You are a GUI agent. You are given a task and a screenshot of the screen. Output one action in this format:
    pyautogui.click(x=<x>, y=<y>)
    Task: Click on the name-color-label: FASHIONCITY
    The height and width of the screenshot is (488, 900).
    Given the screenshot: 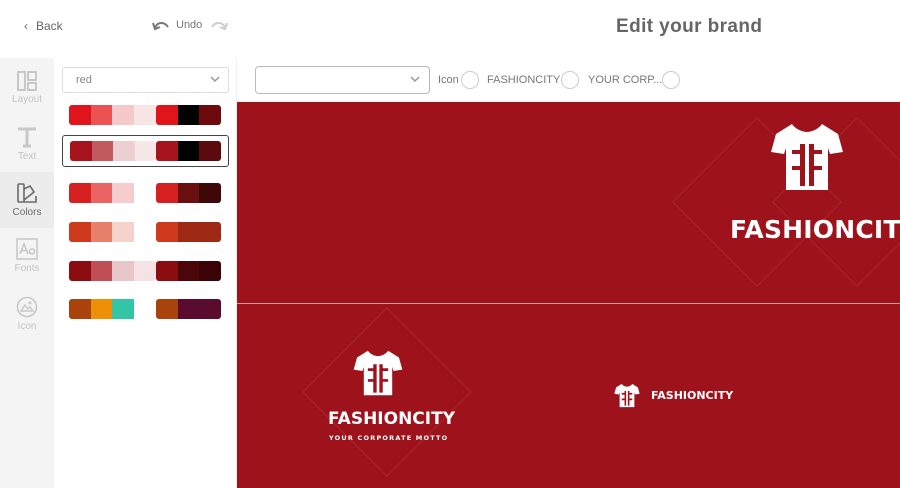 What is the action you would take?
    pyautogui.click(x=524, y=80)
    